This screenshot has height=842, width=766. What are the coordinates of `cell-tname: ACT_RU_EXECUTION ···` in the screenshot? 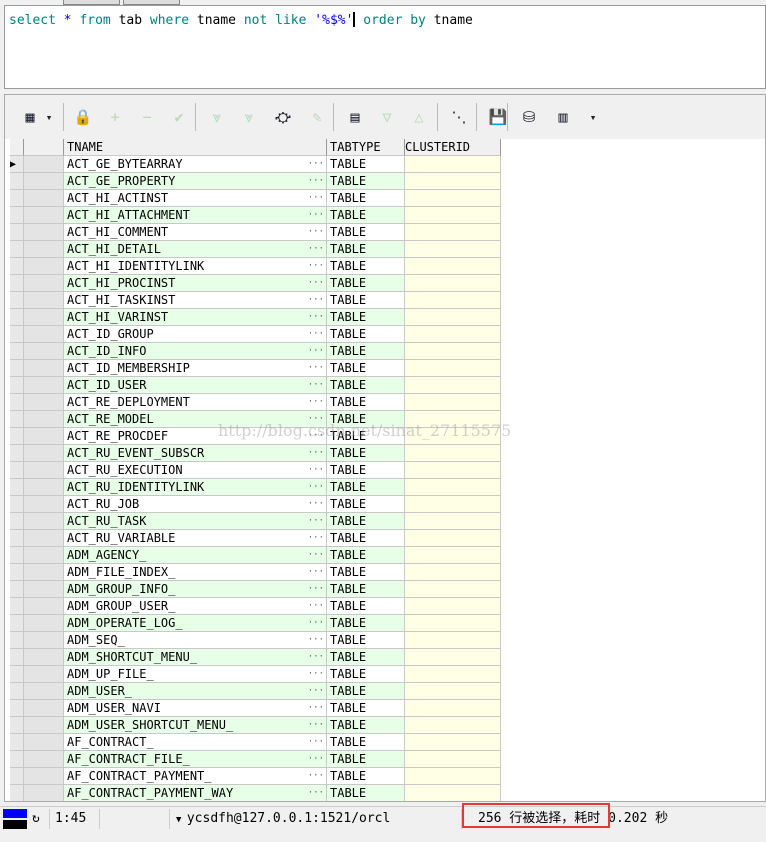 It's located at (195, 470).